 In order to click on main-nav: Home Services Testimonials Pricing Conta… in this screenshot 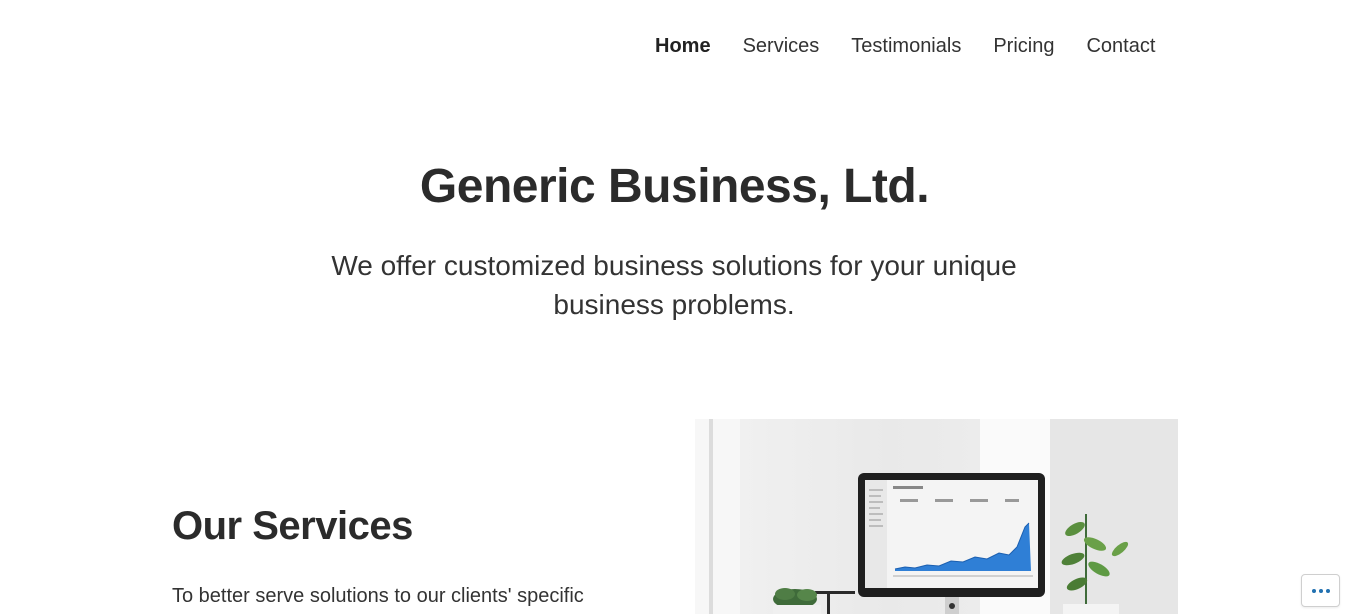, I will do `click(905, 46)`.